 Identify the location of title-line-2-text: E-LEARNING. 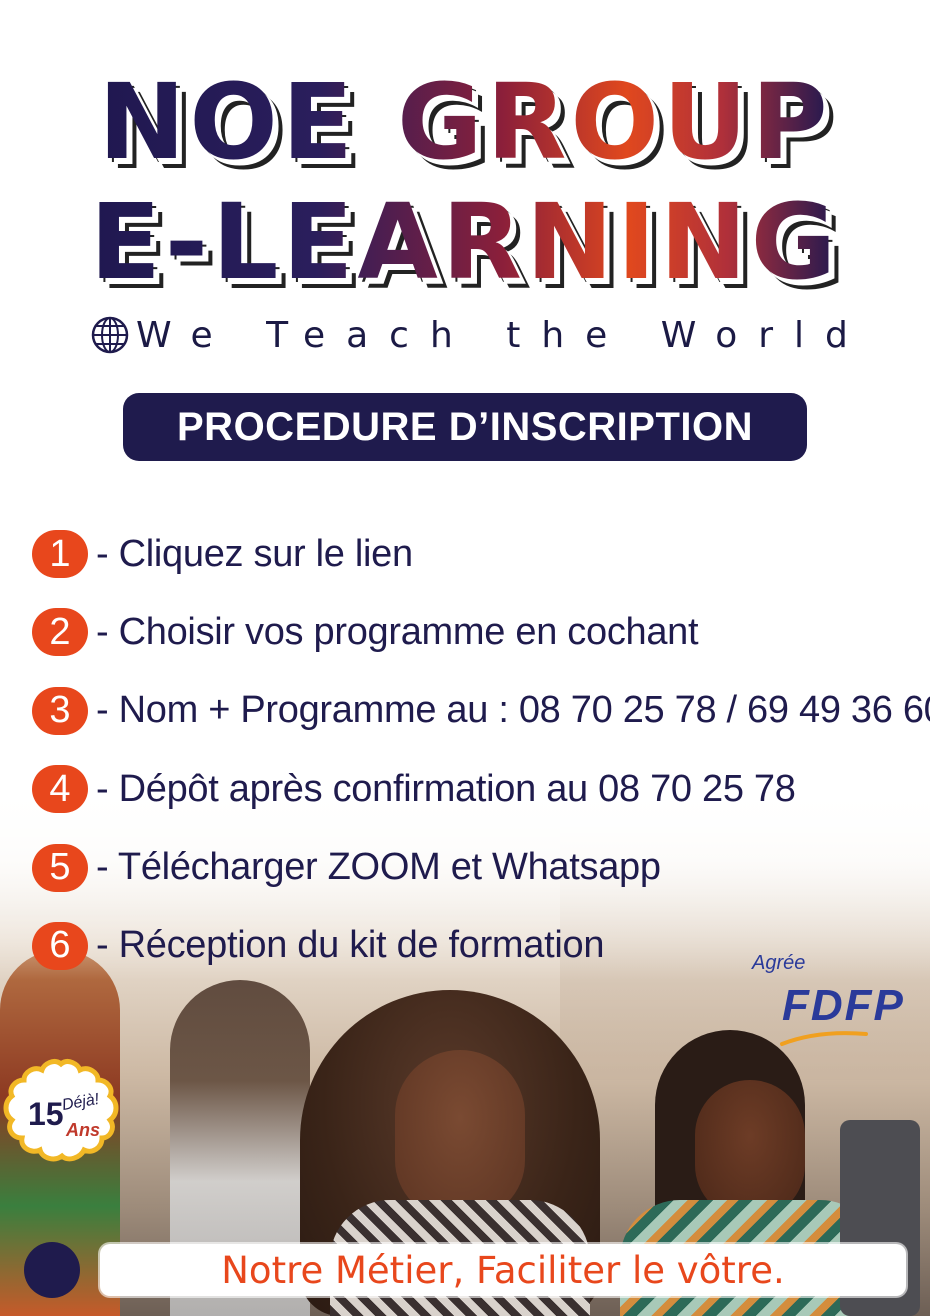
(465, 242).